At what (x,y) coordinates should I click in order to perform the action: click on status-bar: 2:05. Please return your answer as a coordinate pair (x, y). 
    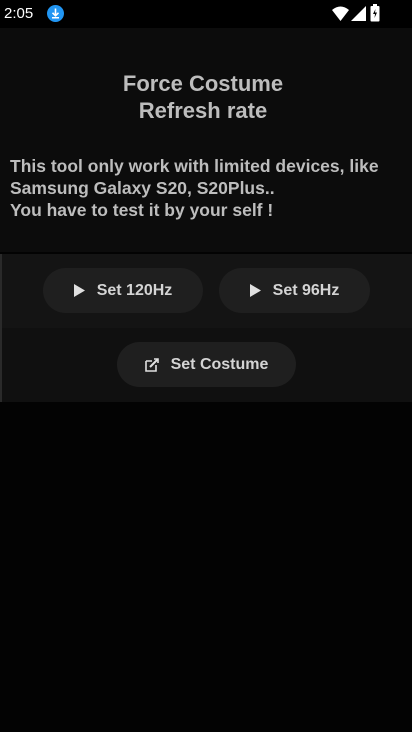
    Looking at the image, I should click on (206, 14).